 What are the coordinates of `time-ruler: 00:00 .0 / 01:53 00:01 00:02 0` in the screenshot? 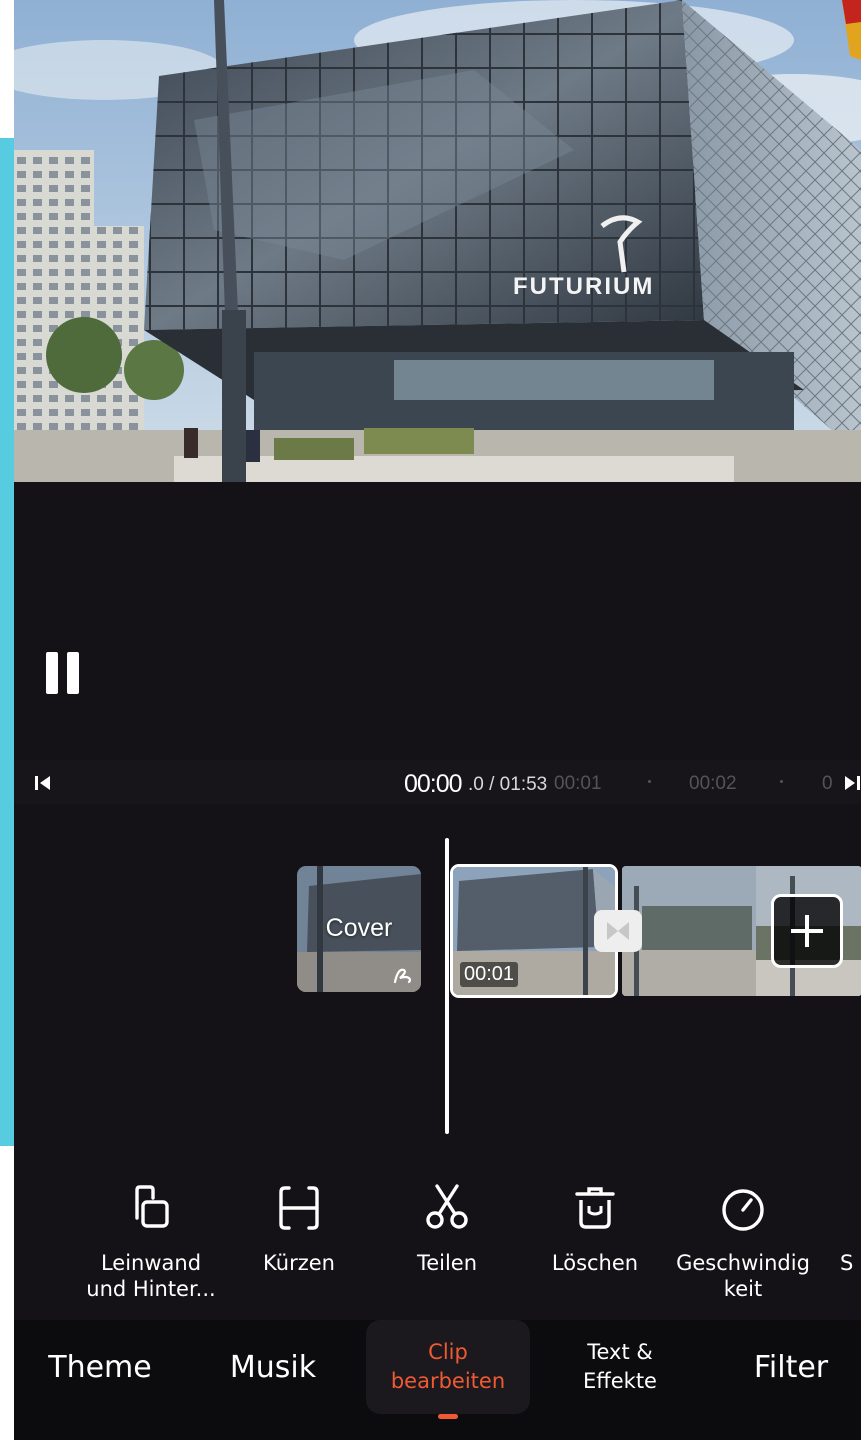 It's located at (437, 782).